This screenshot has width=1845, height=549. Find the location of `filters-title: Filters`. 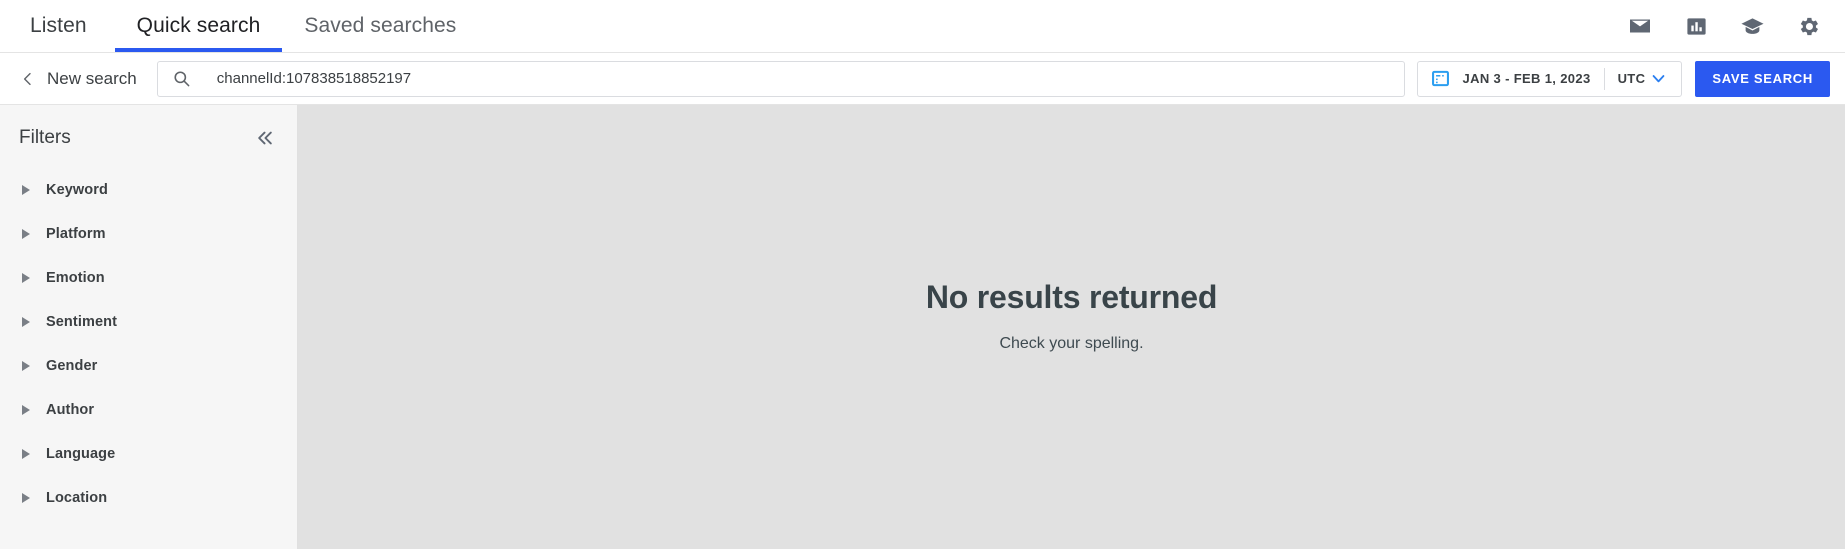

filters-title: Filters is located at coordinates (45, 137).